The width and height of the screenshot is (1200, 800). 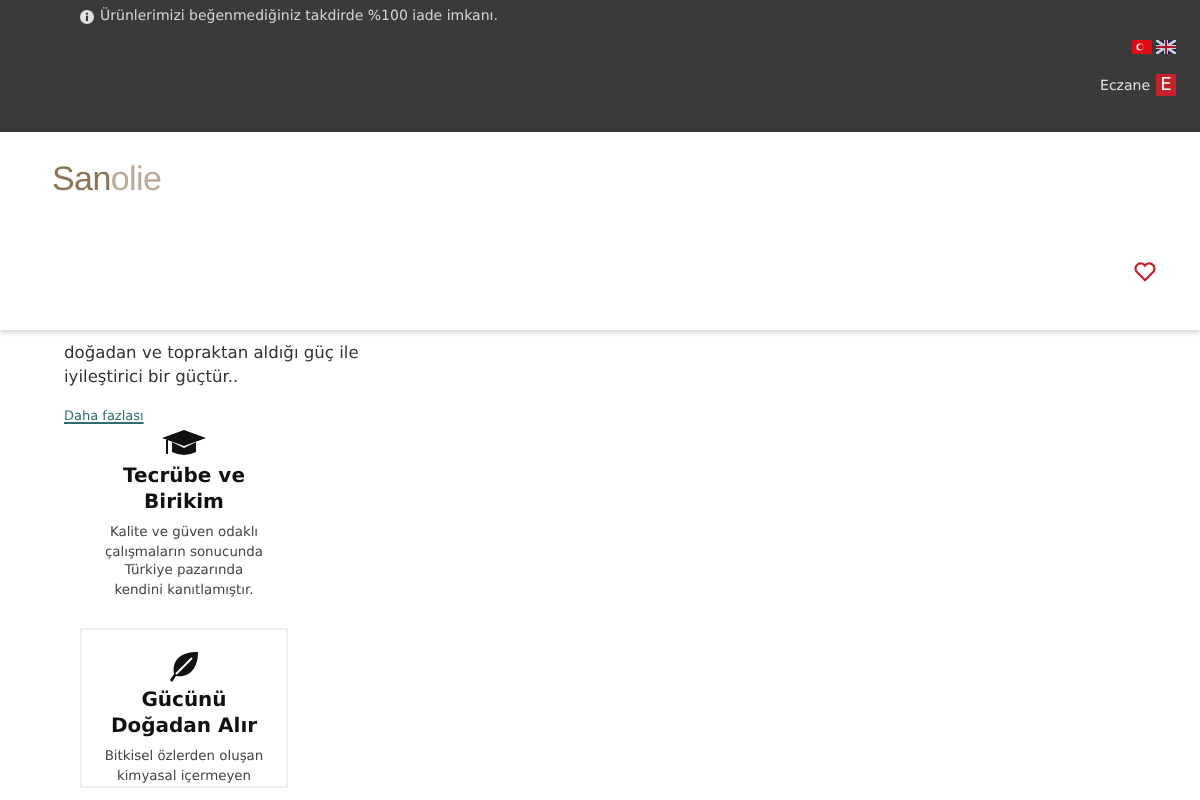 What do you see at coordinates (212, 364) in the screenshot?
I see `intro-paragraph: doğadan ve topraktan aldığı güç ile iyileştirici bir güçtür..` at bounding box center [212, 364].